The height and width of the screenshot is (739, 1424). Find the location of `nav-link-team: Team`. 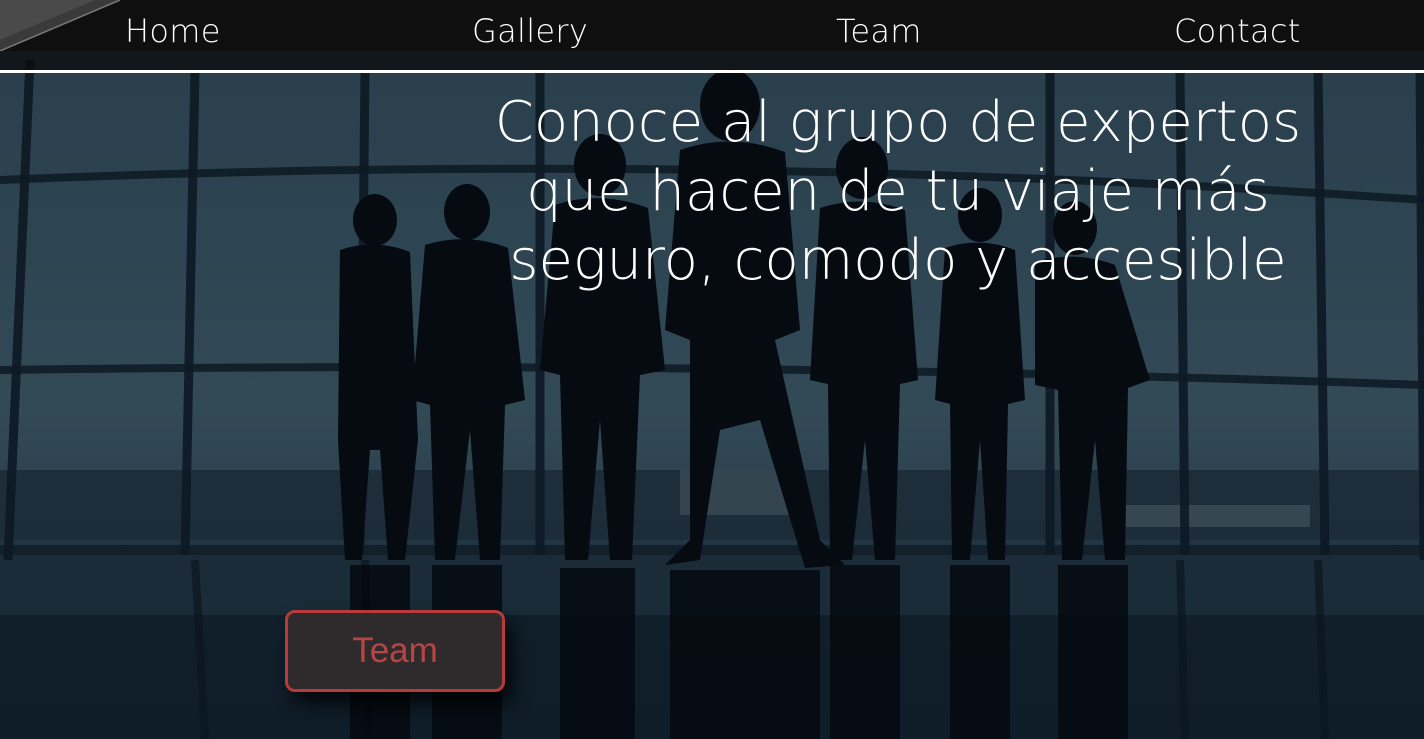

nav-link-team: Team is located at coordinates (879, 31).